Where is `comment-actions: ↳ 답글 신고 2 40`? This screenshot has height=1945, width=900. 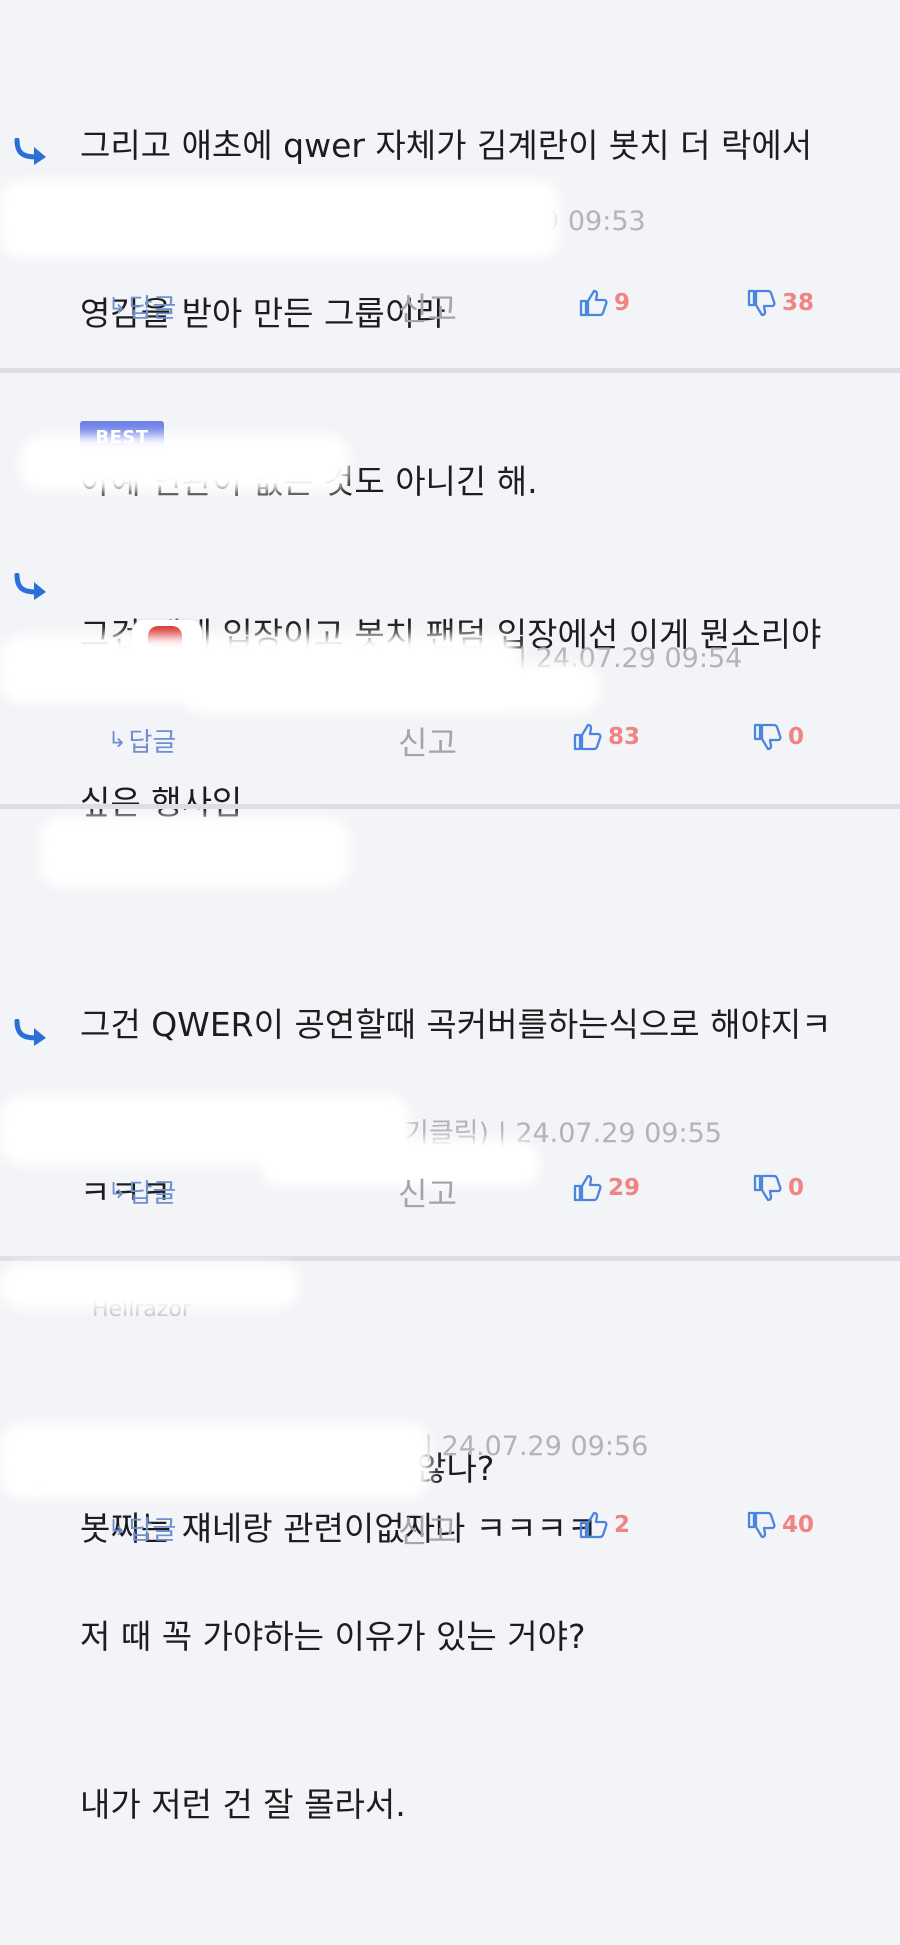
comment-actions: ↳ 답글 신고 2 40 is located at coordinates (450, 1530).